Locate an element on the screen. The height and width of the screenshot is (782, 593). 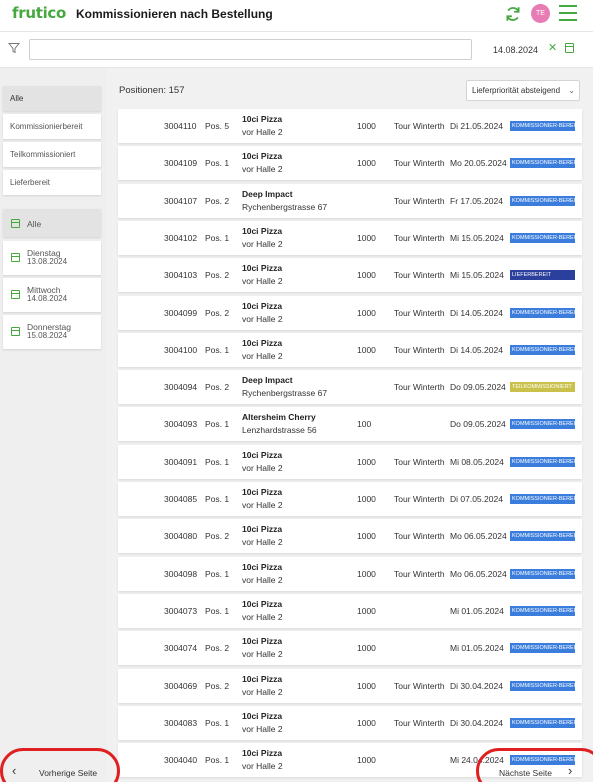
previous-page-label: Vorherige Seite is located at coordinates (68, 773).